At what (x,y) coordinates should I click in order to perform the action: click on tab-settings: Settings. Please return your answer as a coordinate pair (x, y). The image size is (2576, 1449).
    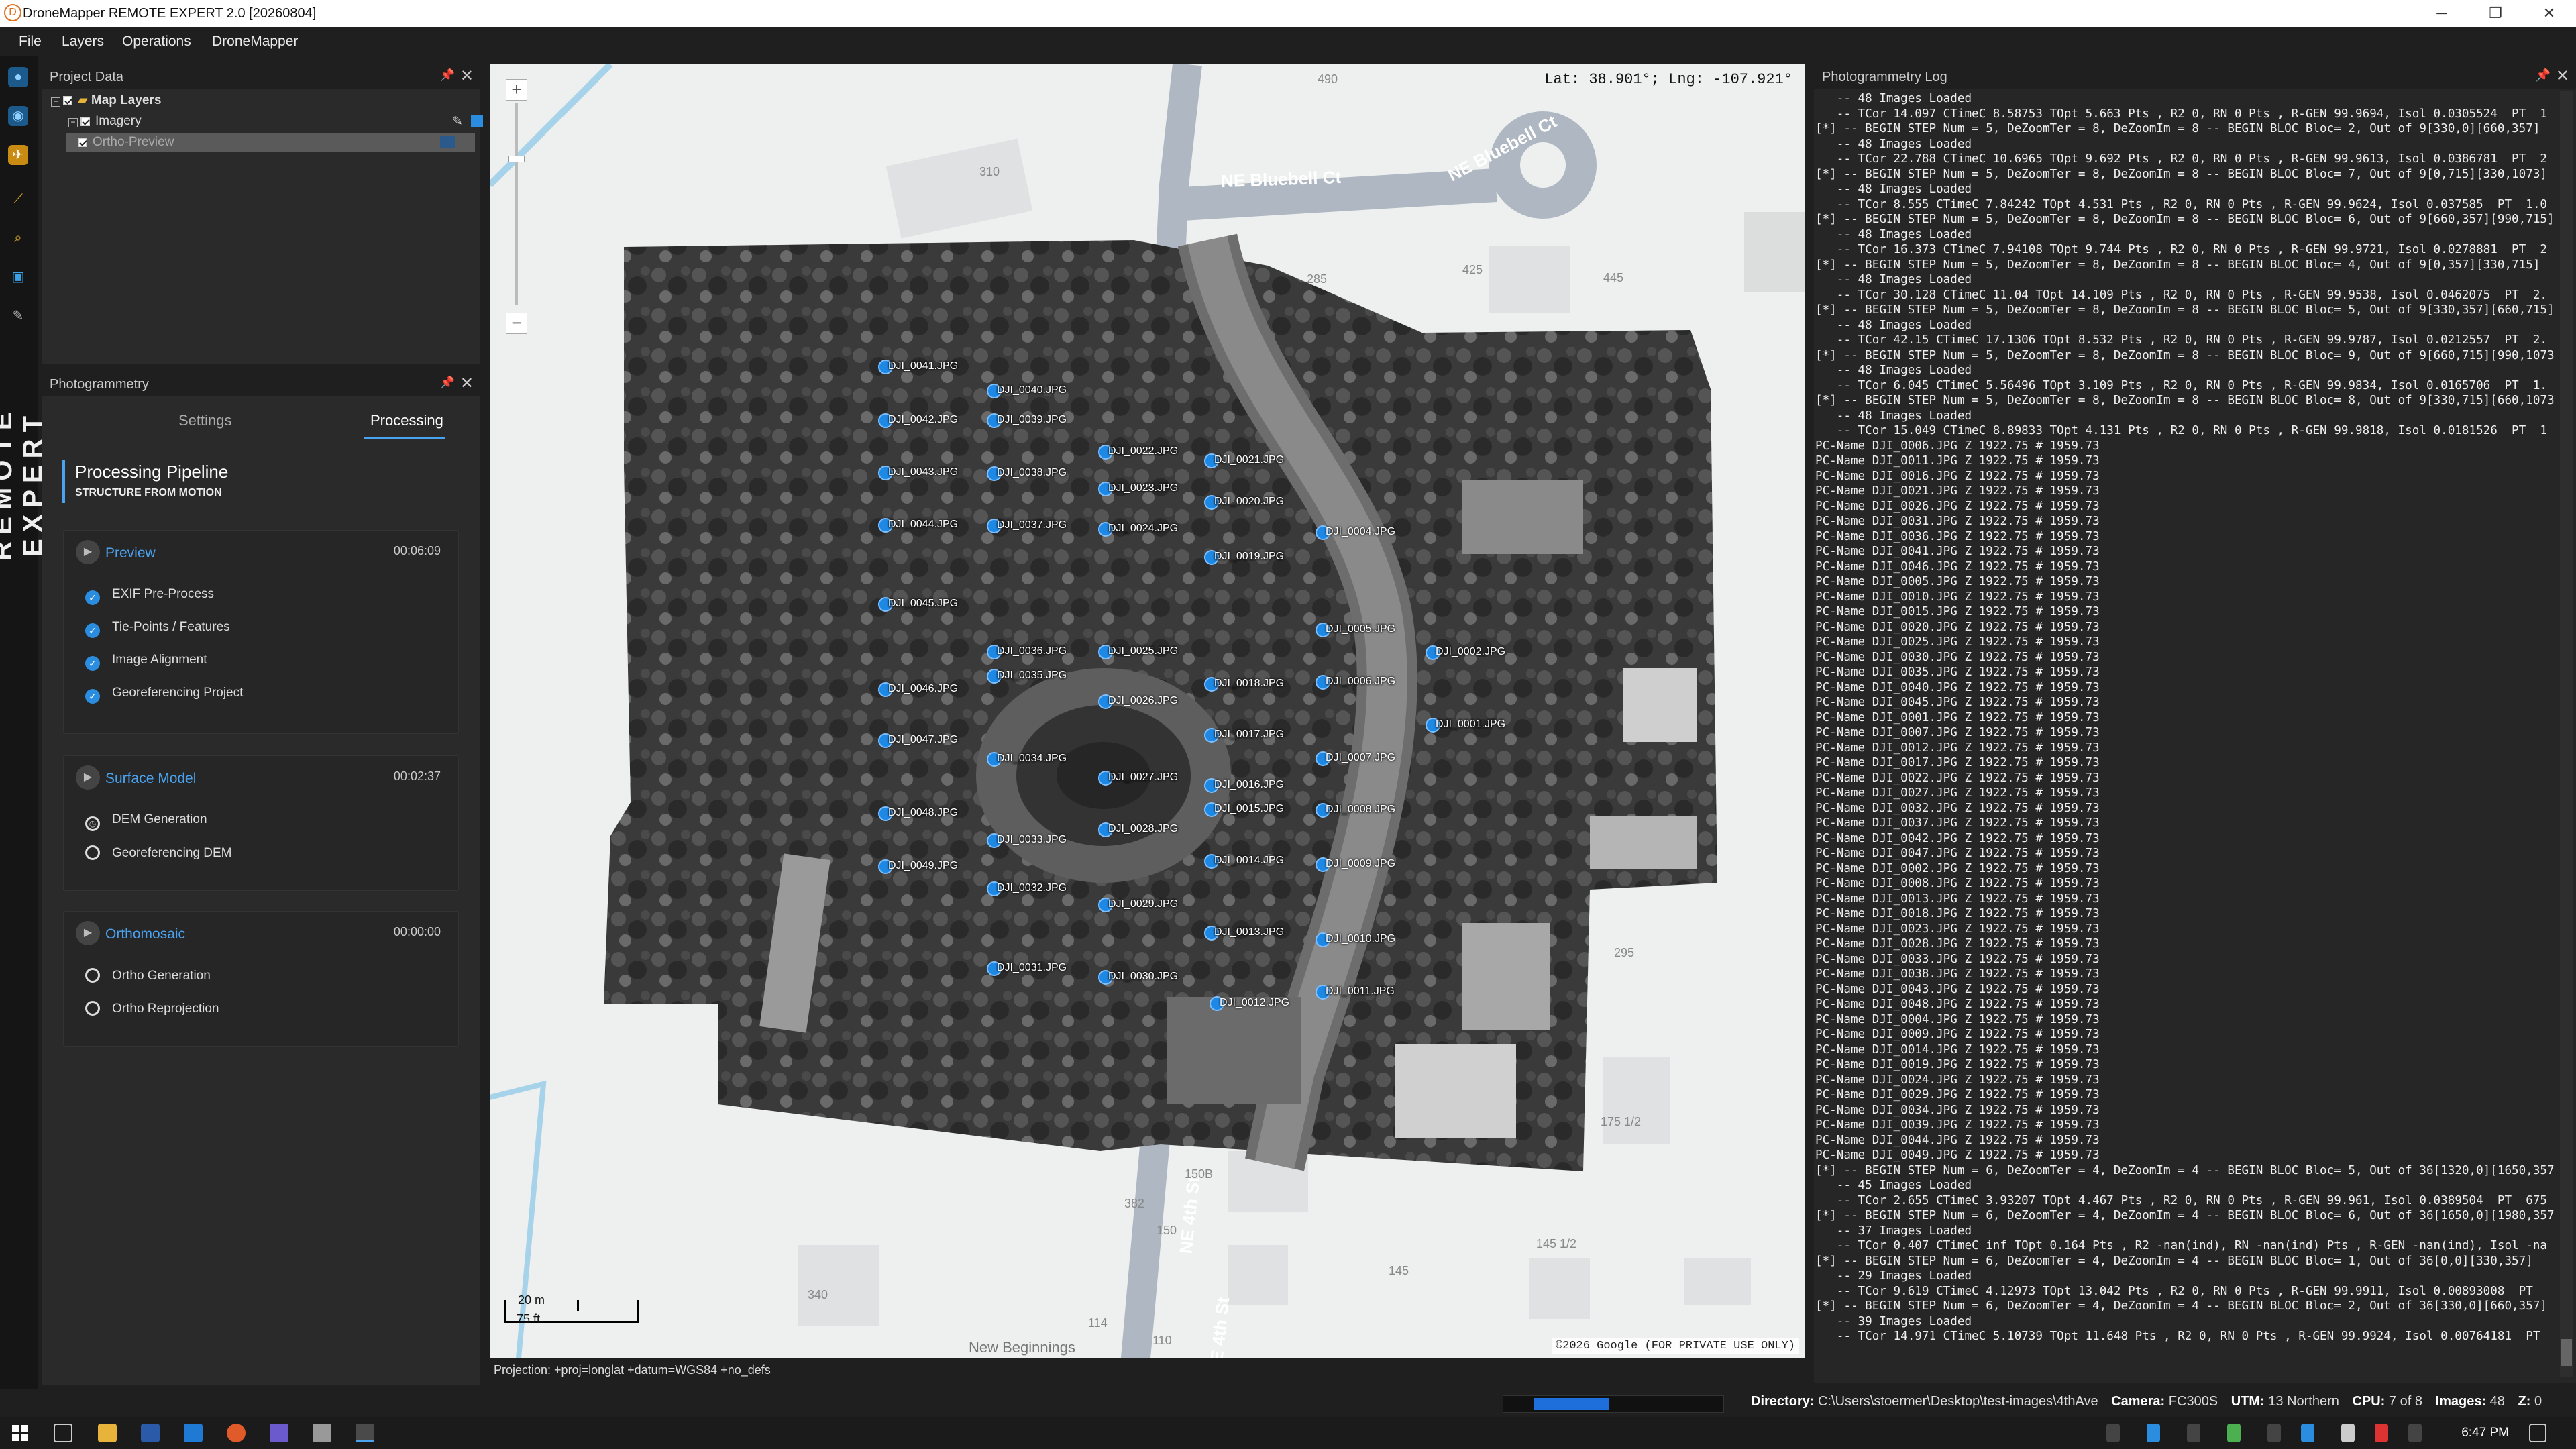
    Looking at the image, I should click on (205, 420).